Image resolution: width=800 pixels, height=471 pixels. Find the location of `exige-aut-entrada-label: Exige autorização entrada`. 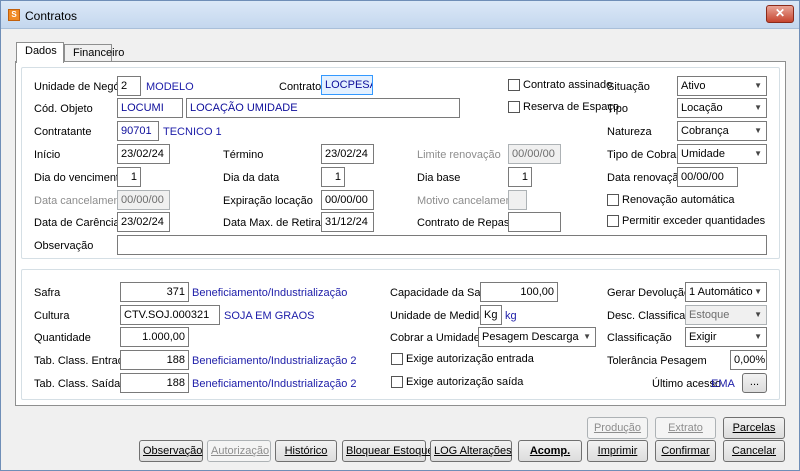

exige-aut-entrada-label: Exige autorização entrada is located at coordinates (470, 359).